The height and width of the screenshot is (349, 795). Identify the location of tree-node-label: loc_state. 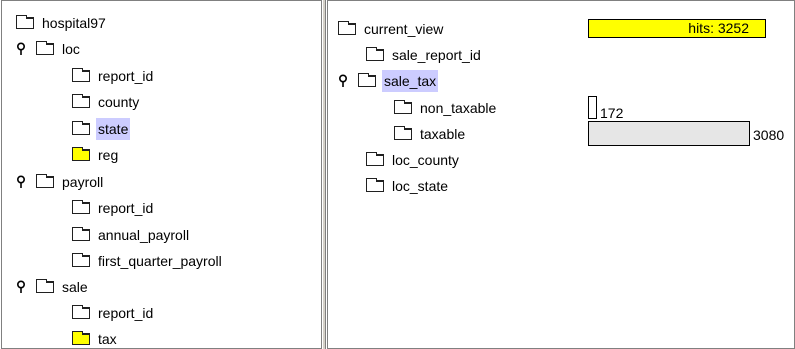
(420, 186).